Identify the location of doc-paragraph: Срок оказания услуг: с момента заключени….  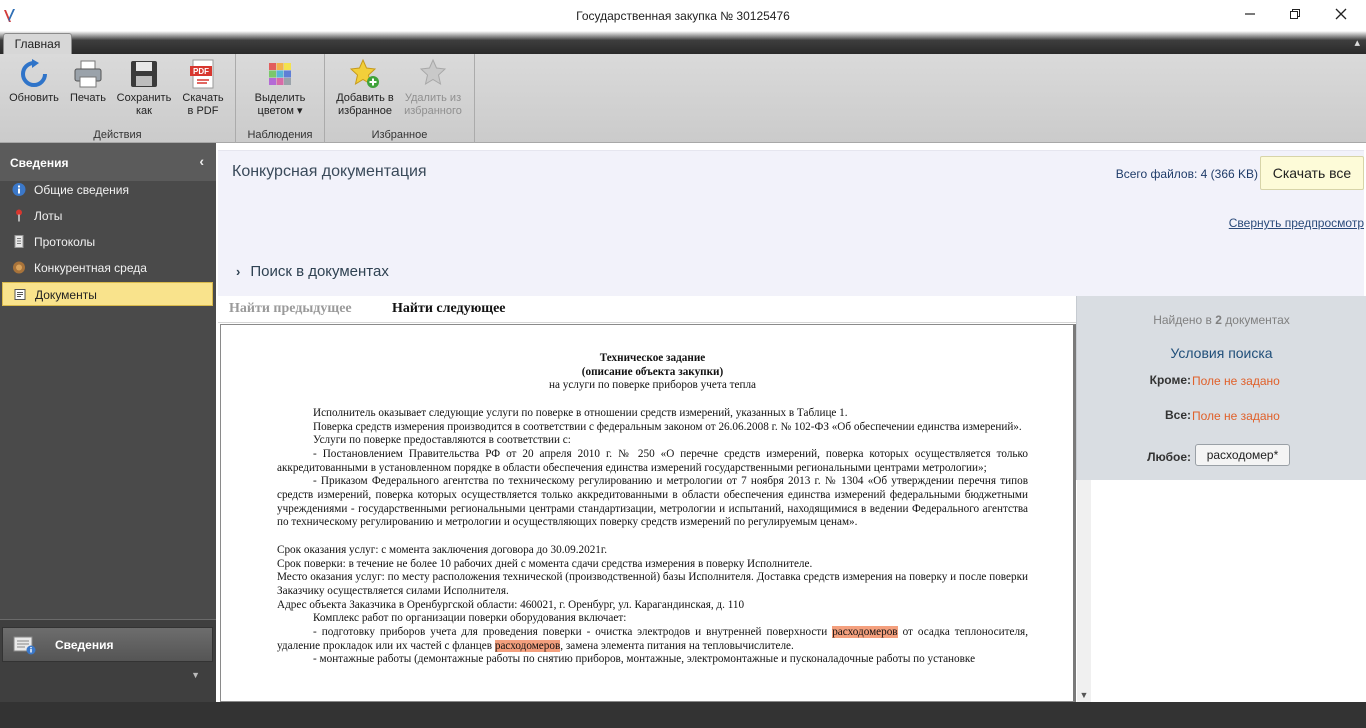
(442, 549).